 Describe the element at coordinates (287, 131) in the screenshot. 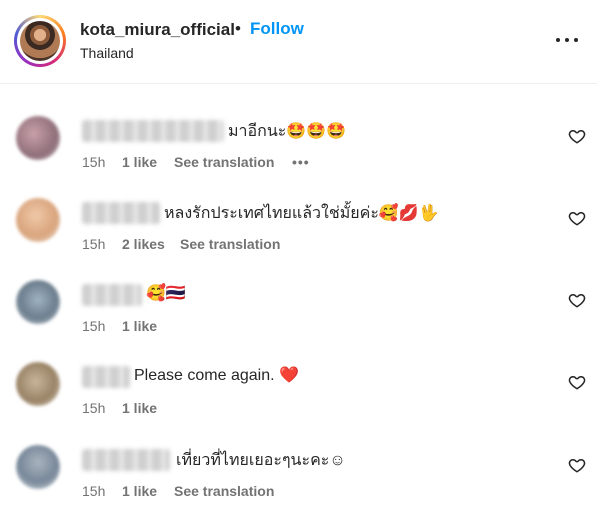

I see `comment-text: มาอีกนะ🤩🤩🤩` at that location.